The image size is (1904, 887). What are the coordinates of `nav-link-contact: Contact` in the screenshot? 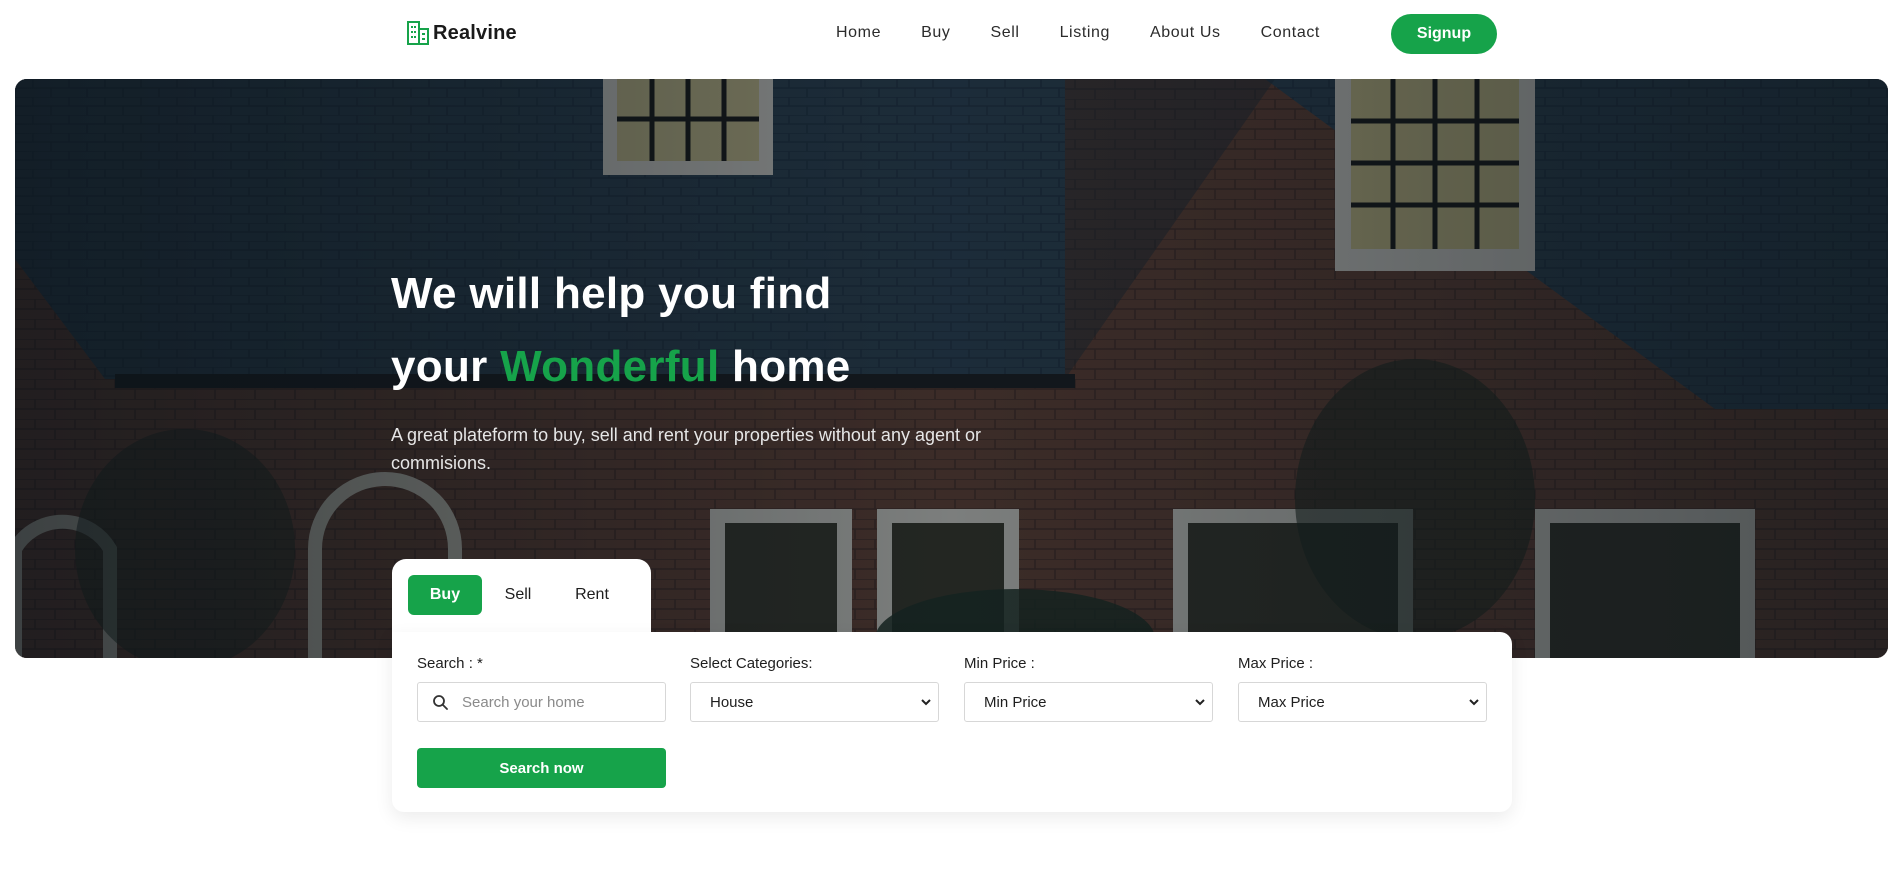 It's located at (1290, 33).